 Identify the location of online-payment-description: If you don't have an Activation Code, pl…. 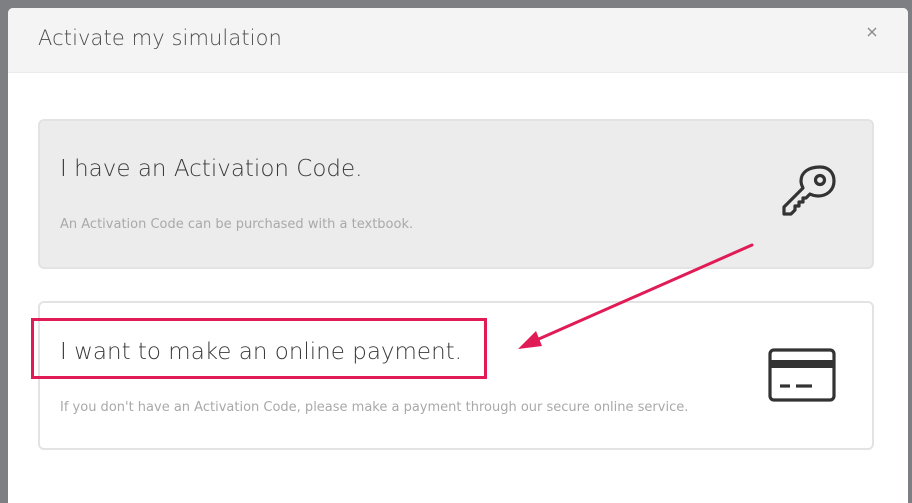
(374, 407).